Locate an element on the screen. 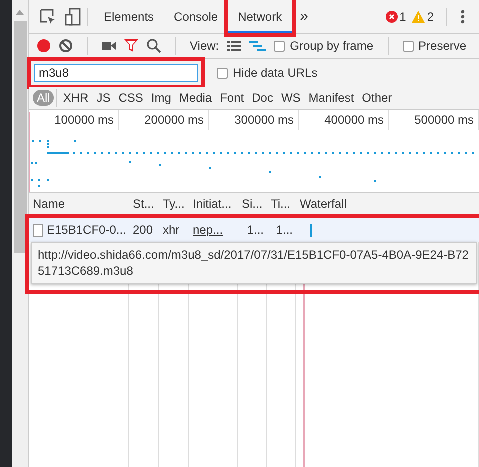 This screenshot has width=479, height=467. filter-field: m3u8 is located at coordinates (116, 73).